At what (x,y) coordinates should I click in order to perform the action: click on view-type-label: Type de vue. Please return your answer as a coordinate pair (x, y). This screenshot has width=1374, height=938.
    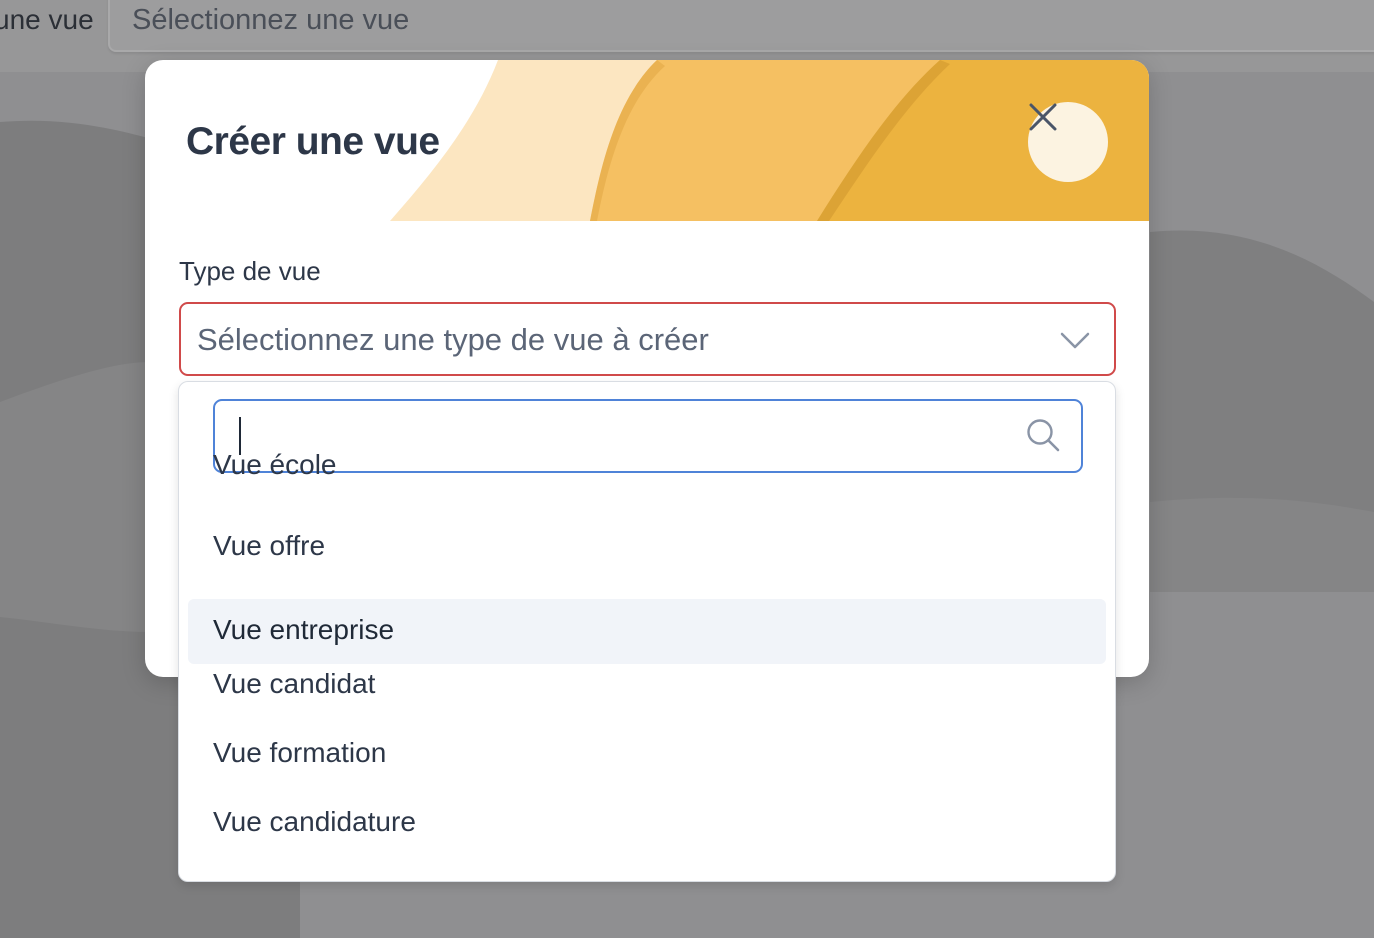
    Looking at the image, I should click on (250, 271).